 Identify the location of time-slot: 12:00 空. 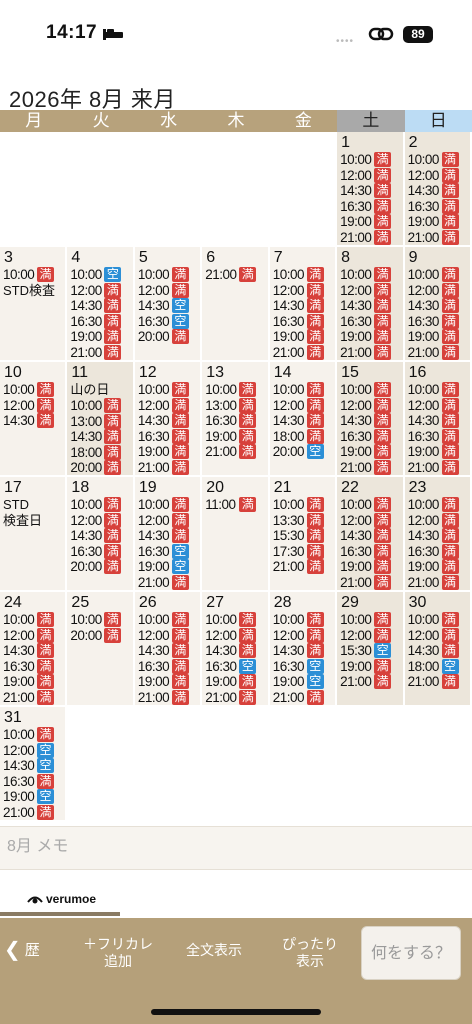
(34, 750).